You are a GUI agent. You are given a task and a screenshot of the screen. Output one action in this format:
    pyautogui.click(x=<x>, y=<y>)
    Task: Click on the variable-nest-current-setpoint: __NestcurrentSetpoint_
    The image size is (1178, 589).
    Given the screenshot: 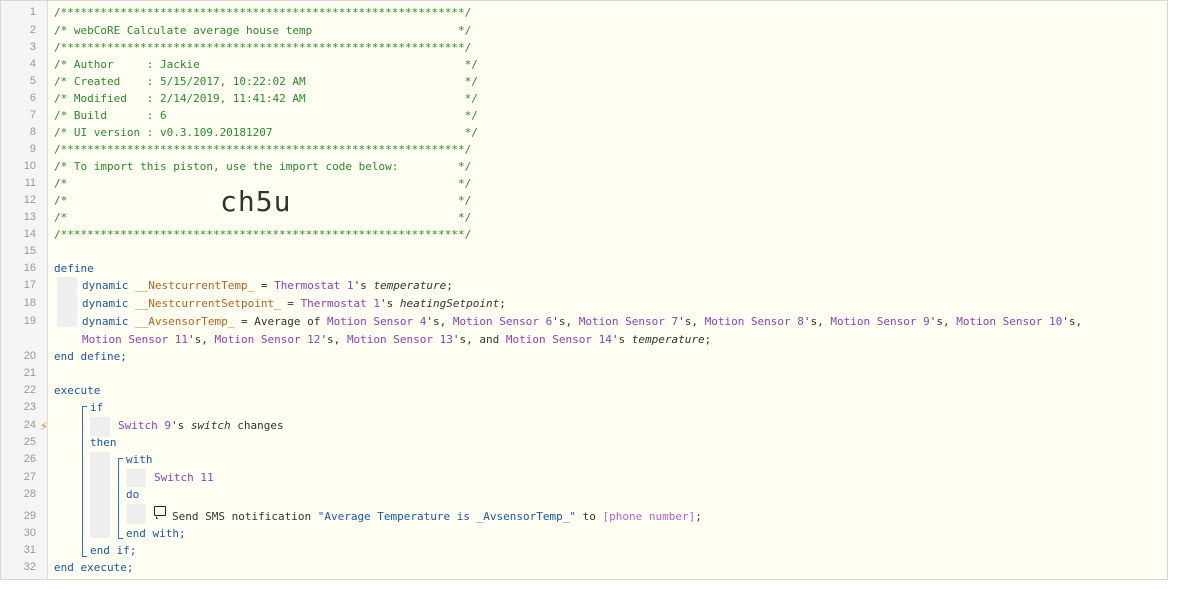 What is the action you would take?
    pyautogui.click(x=208, y=303)
    